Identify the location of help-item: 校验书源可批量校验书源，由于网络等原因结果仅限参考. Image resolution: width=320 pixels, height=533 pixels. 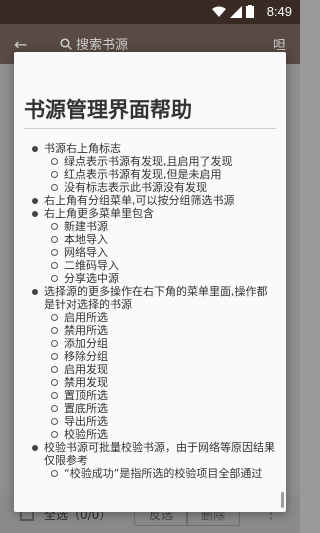
(154, 454).